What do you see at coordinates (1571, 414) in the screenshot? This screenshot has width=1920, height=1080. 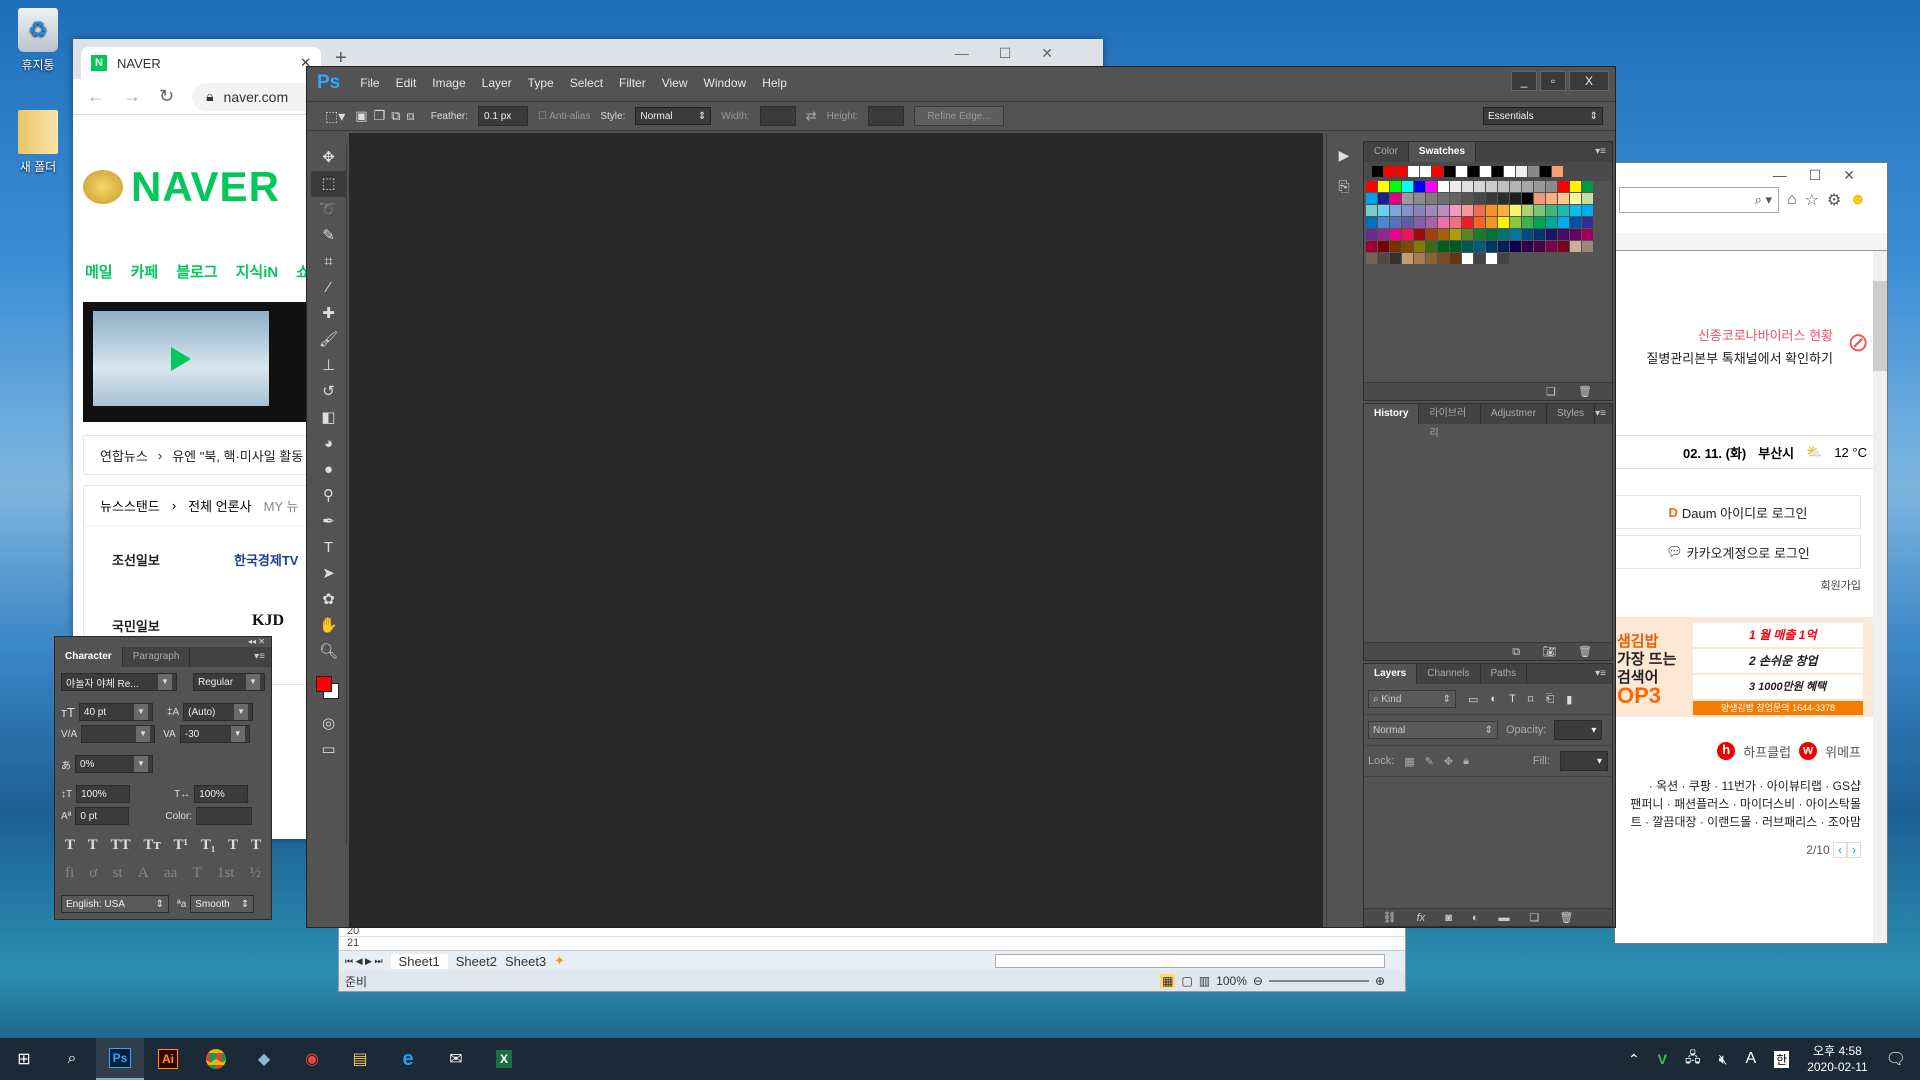 I see `tab-styles: Styles` at bounding box center [1571, 414].